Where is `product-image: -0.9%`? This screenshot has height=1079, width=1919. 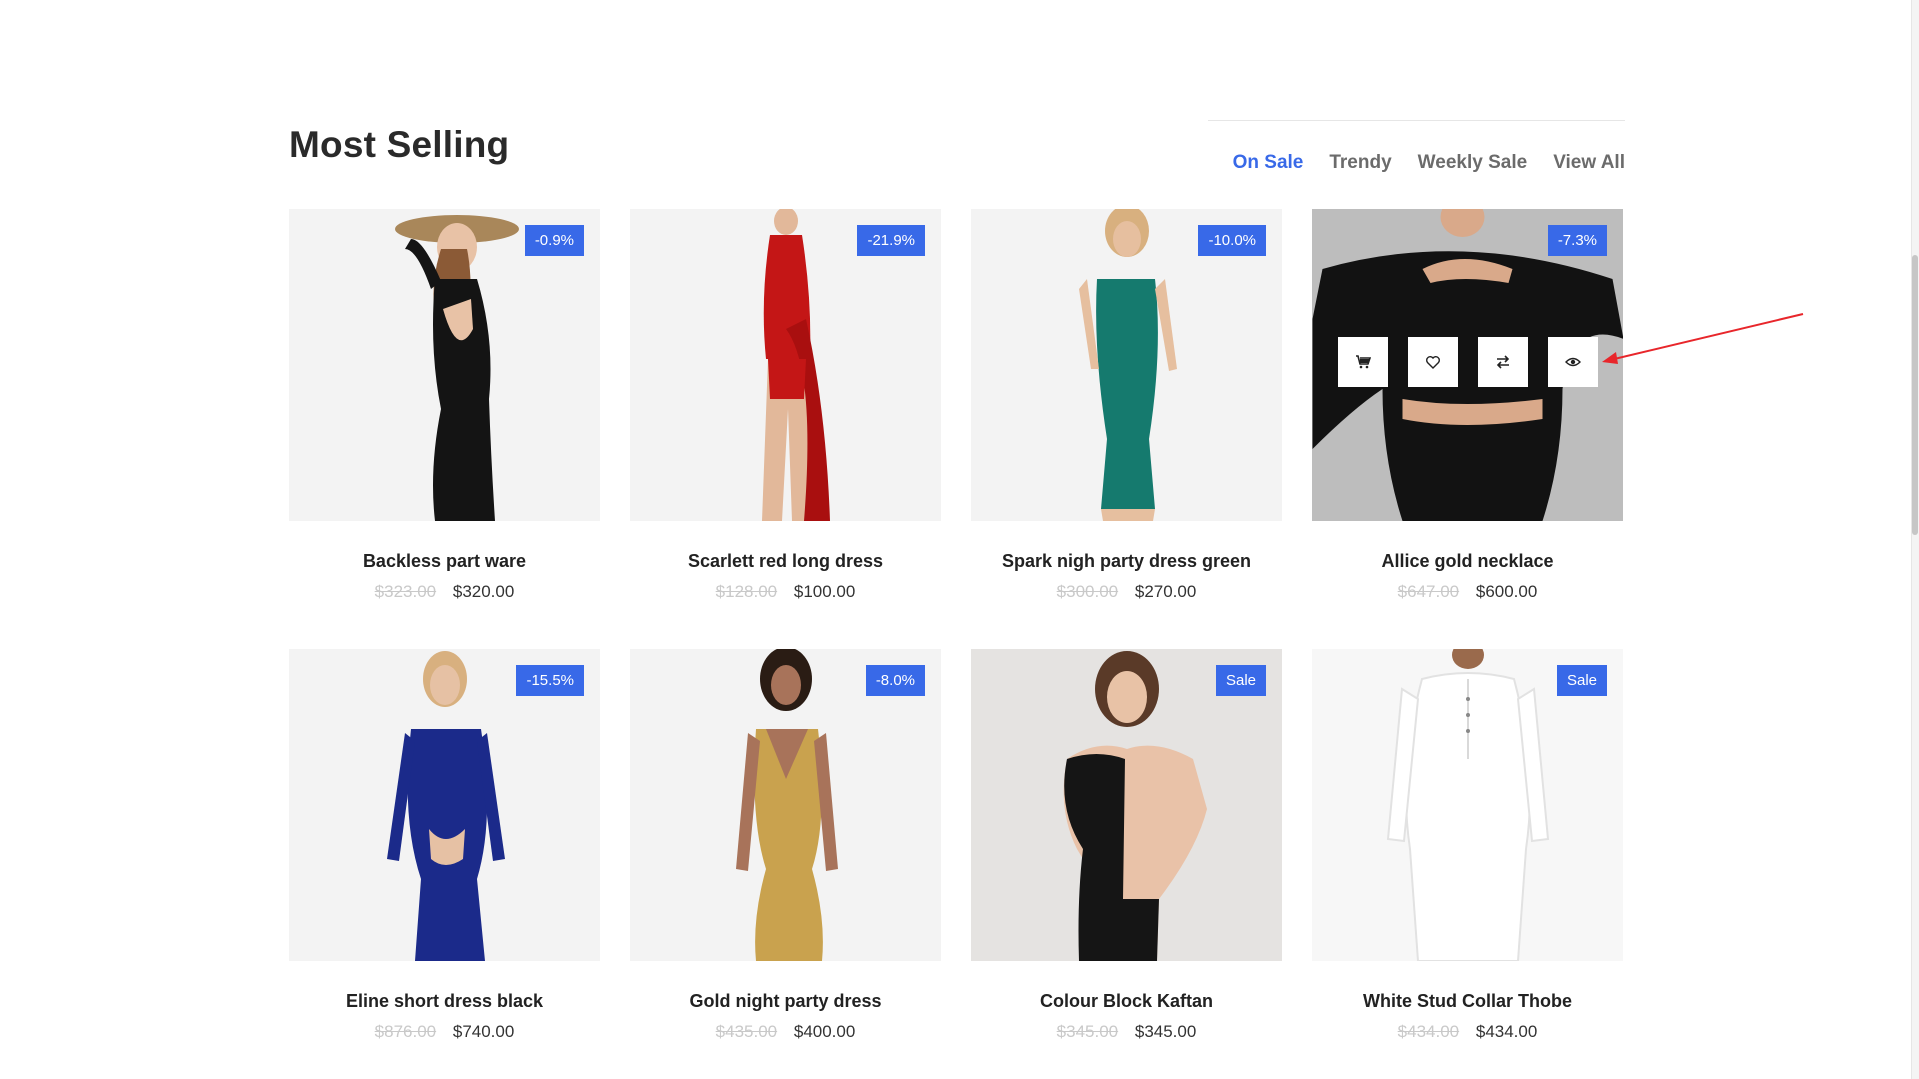 product-image: -0.9% is located at coordinates (444, 365).